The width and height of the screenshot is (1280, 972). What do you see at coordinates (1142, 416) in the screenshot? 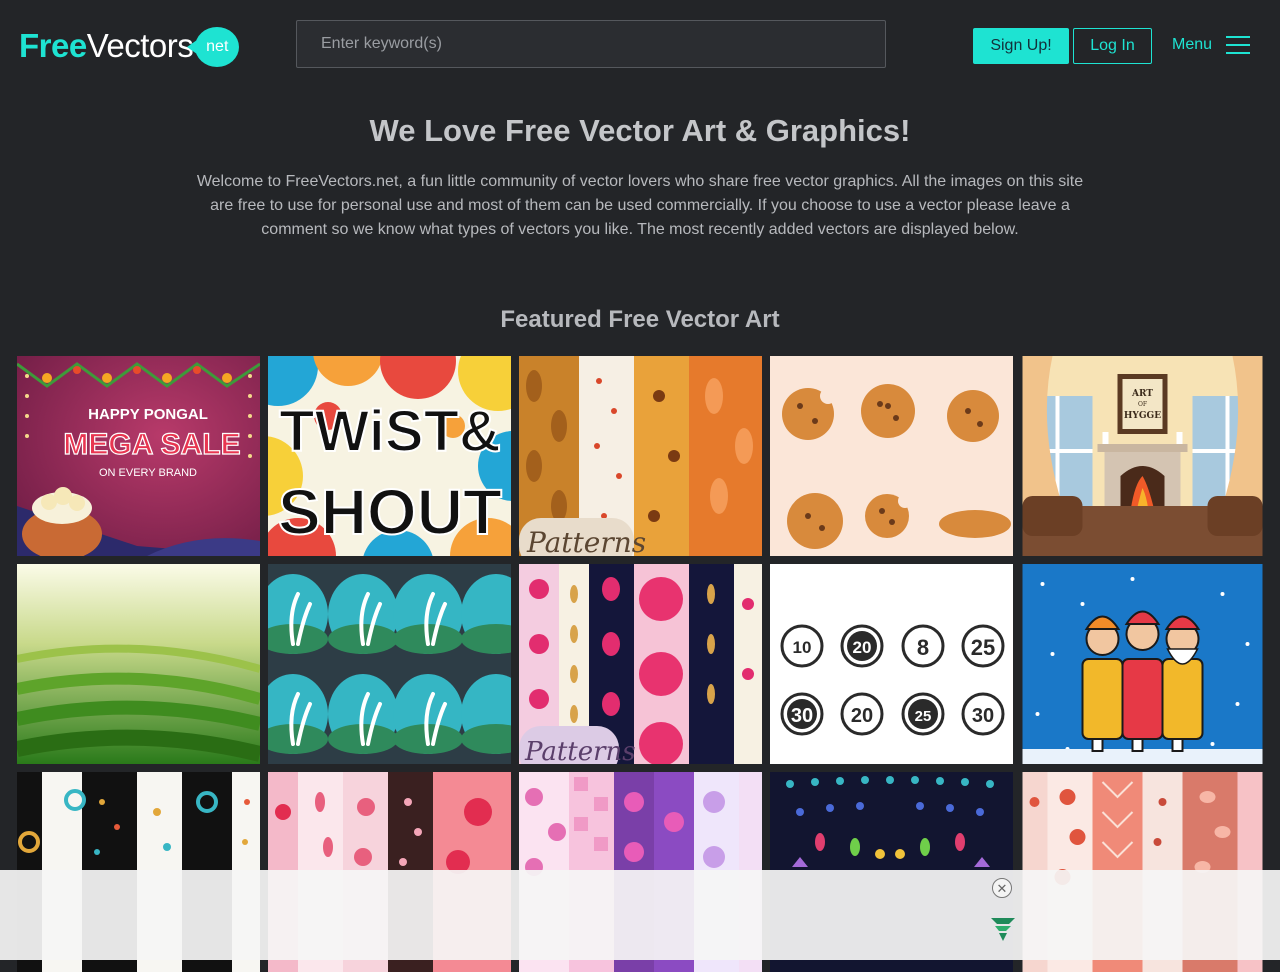
I see `tile-text: HYGGE` at bounding box center [1142, 416].